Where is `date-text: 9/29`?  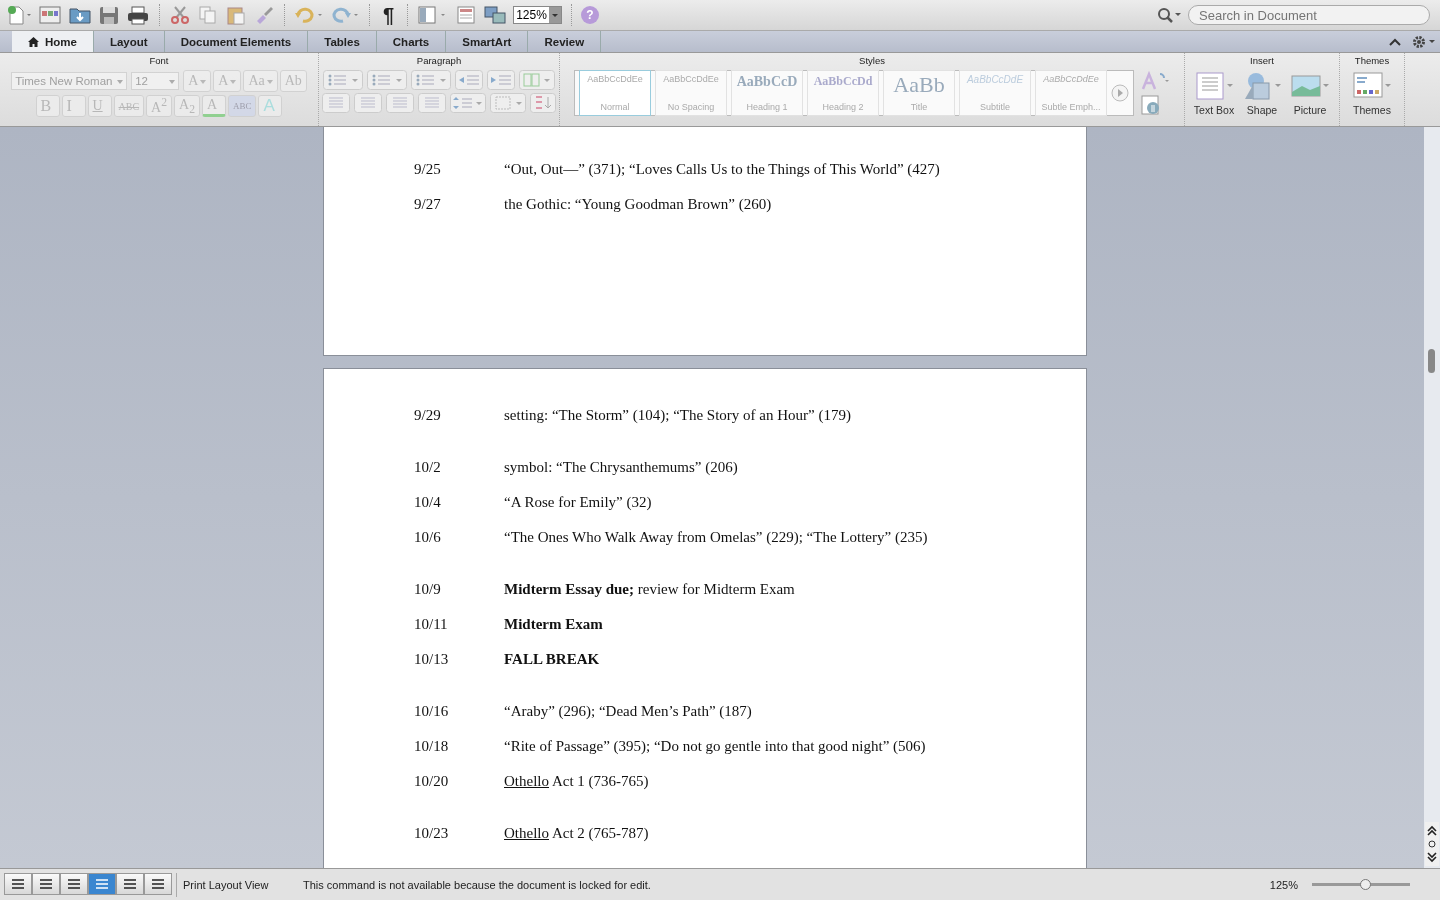 date-text: 9/29 is located at coordinates (428, 415).